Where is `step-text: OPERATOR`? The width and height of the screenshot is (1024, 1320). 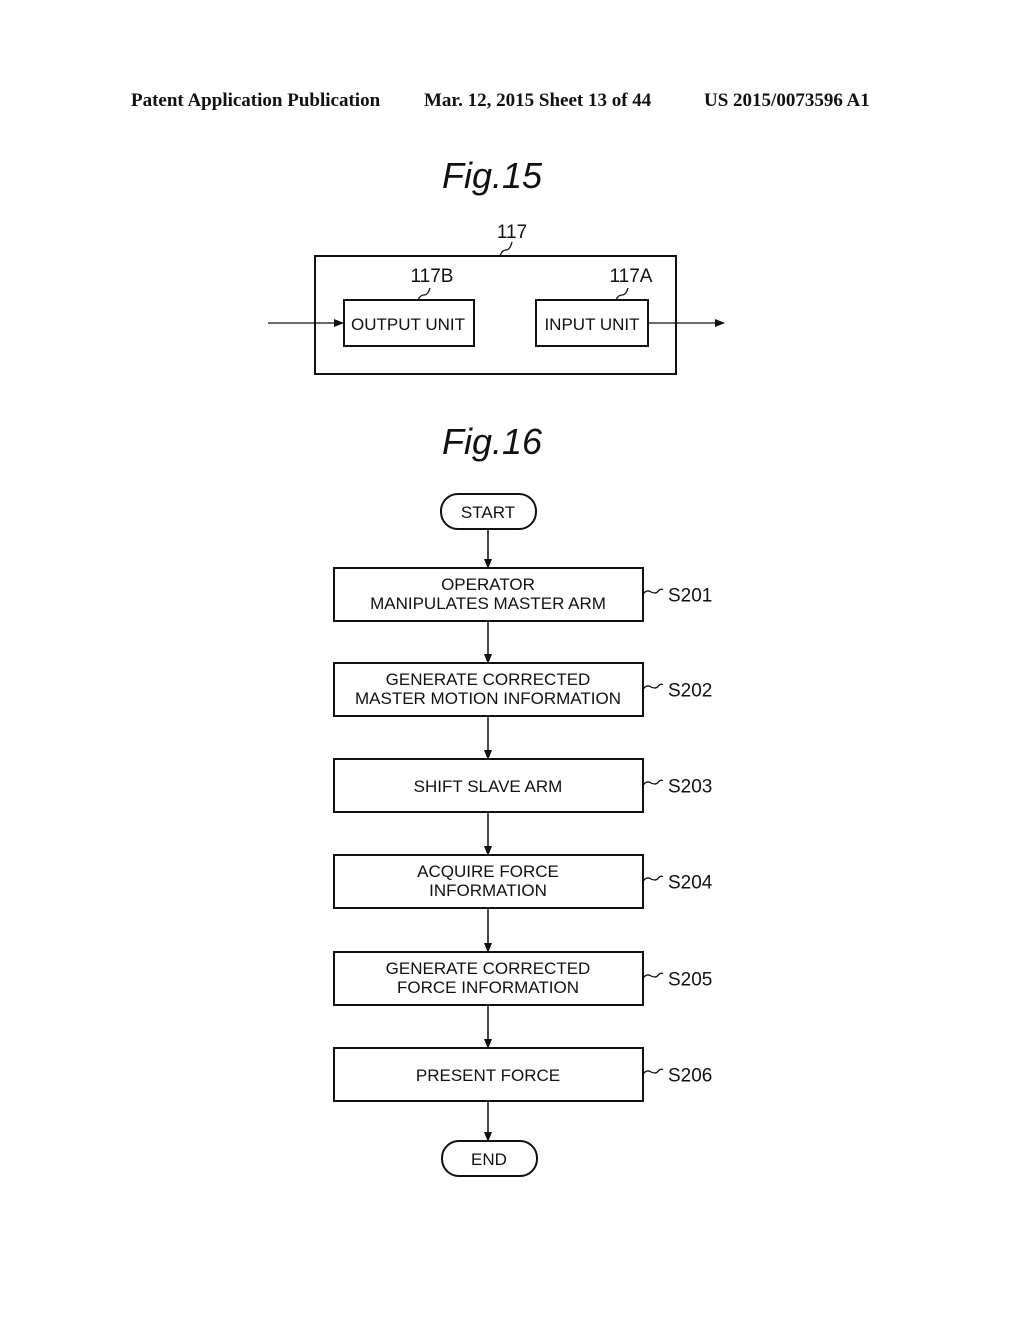 step-text: OPERATOR is located at coordinates (488, 584).